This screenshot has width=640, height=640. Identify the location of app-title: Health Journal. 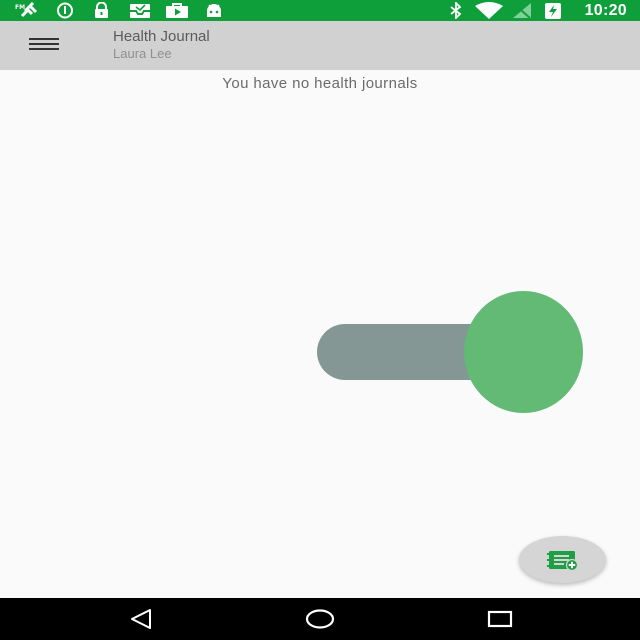
(161, 36).